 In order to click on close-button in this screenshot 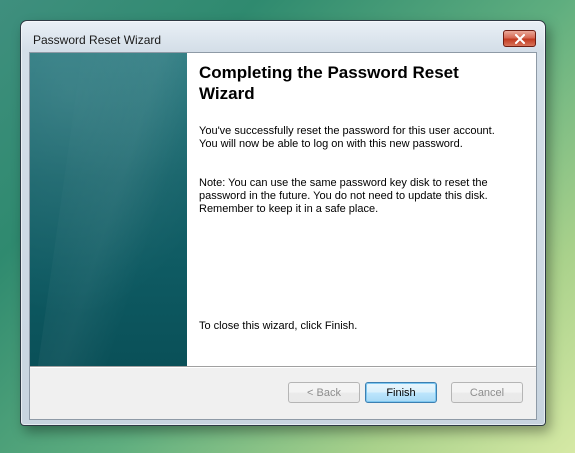, I will do `click(519, 38)`.